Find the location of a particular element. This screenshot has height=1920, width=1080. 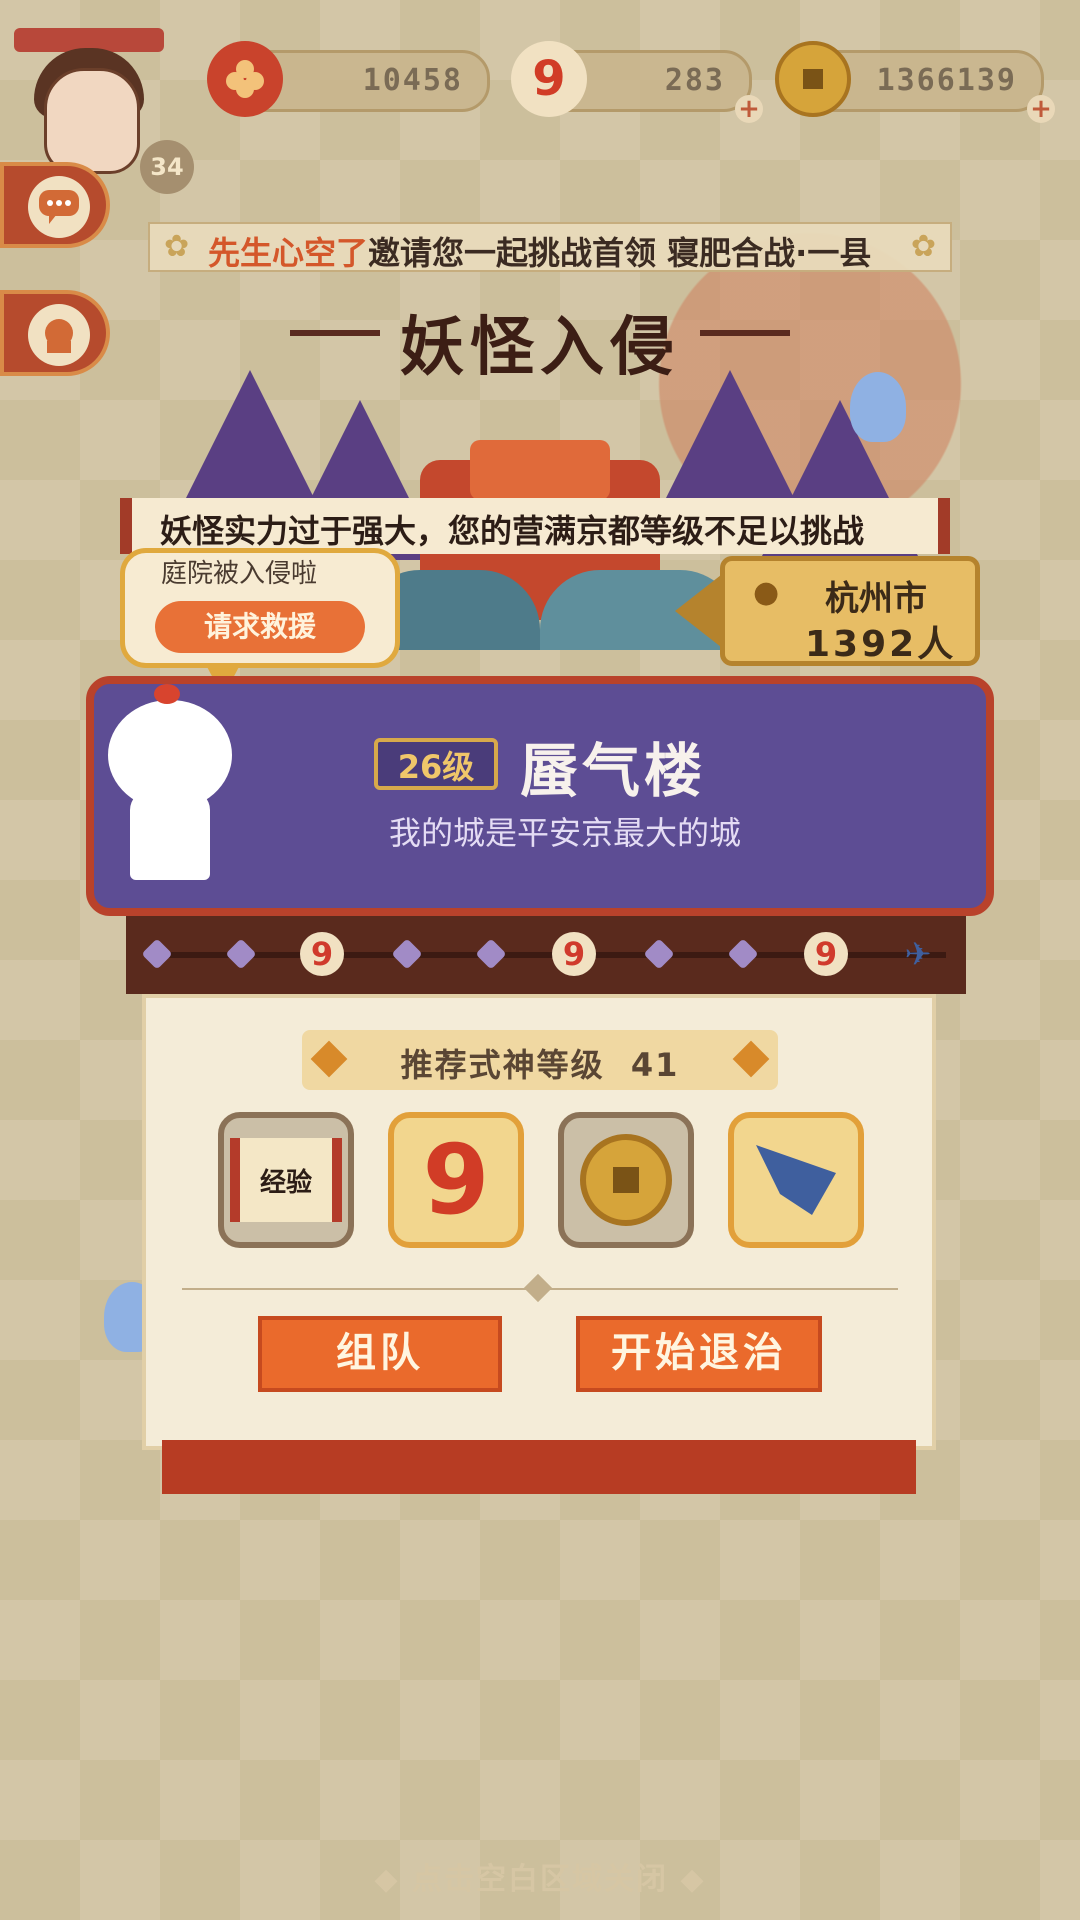

chat-button is located at coordinates (55, 205).